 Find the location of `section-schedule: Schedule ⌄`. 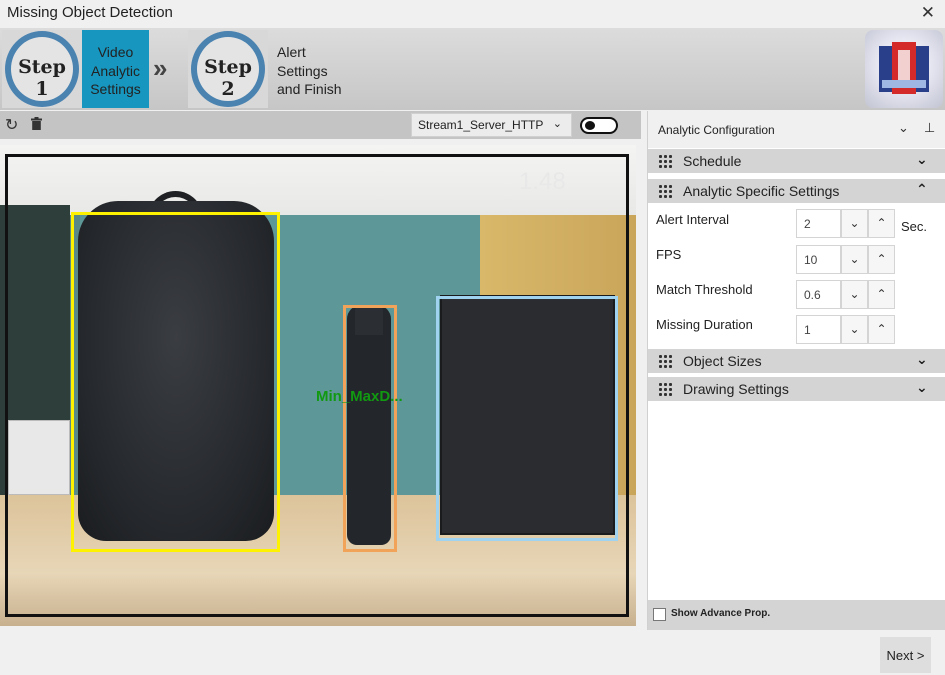

section-schedule: Schedule ⌄ is located at coordinates (796, 161).